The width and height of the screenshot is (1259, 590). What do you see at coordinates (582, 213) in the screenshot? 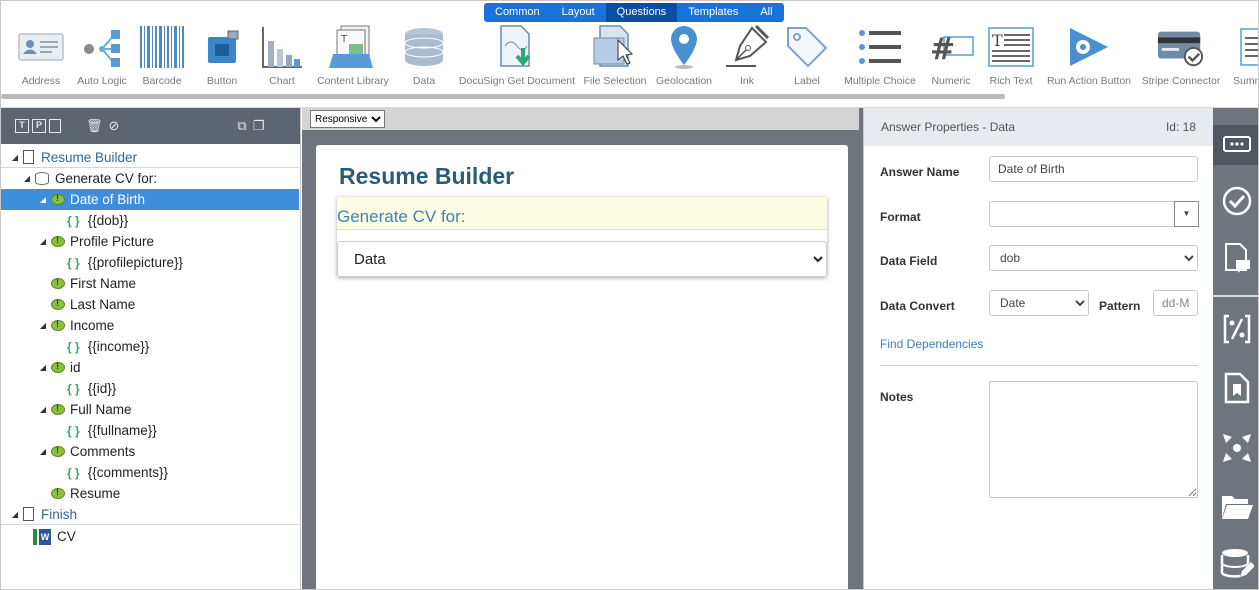
I see `question-header: Generate CV for:` at bounding box center [582, 213].